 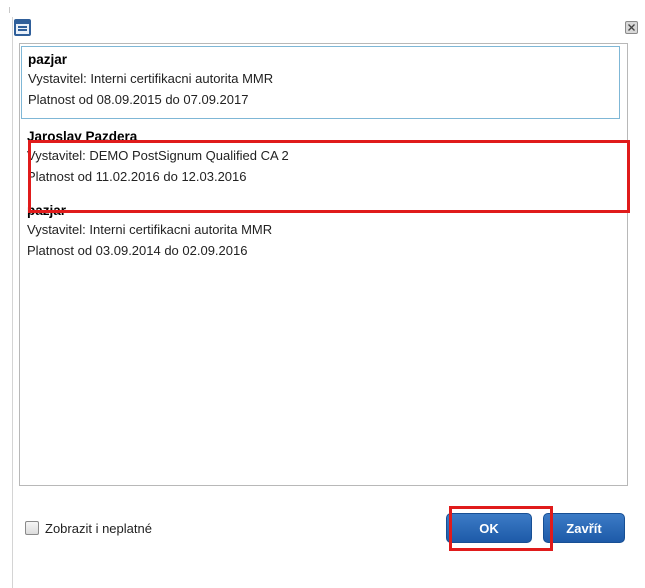 I want to click on show-invalid-toggle: Zobrazit i neplatné, so click(x=88, y=528).